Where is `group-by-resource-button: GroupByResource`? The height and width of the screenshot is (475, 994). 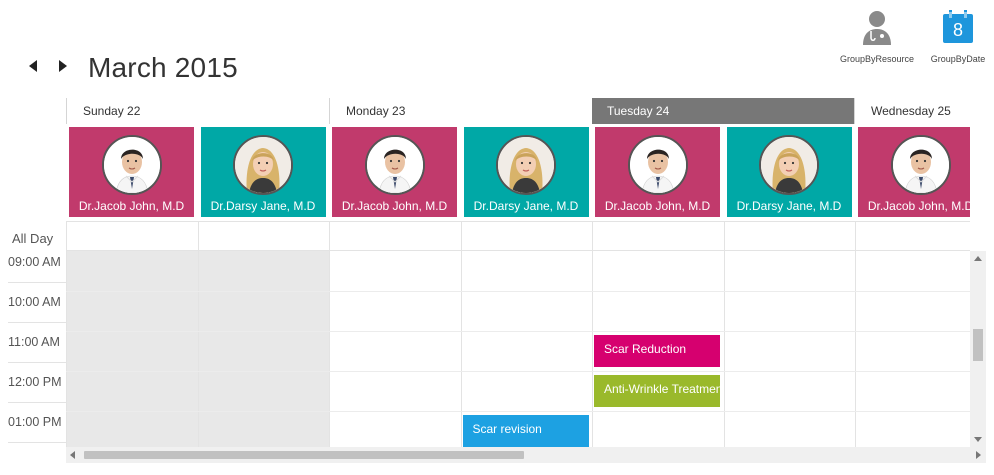
group-by-resource-button: GroupByResource is located at coordinates (877, 38).